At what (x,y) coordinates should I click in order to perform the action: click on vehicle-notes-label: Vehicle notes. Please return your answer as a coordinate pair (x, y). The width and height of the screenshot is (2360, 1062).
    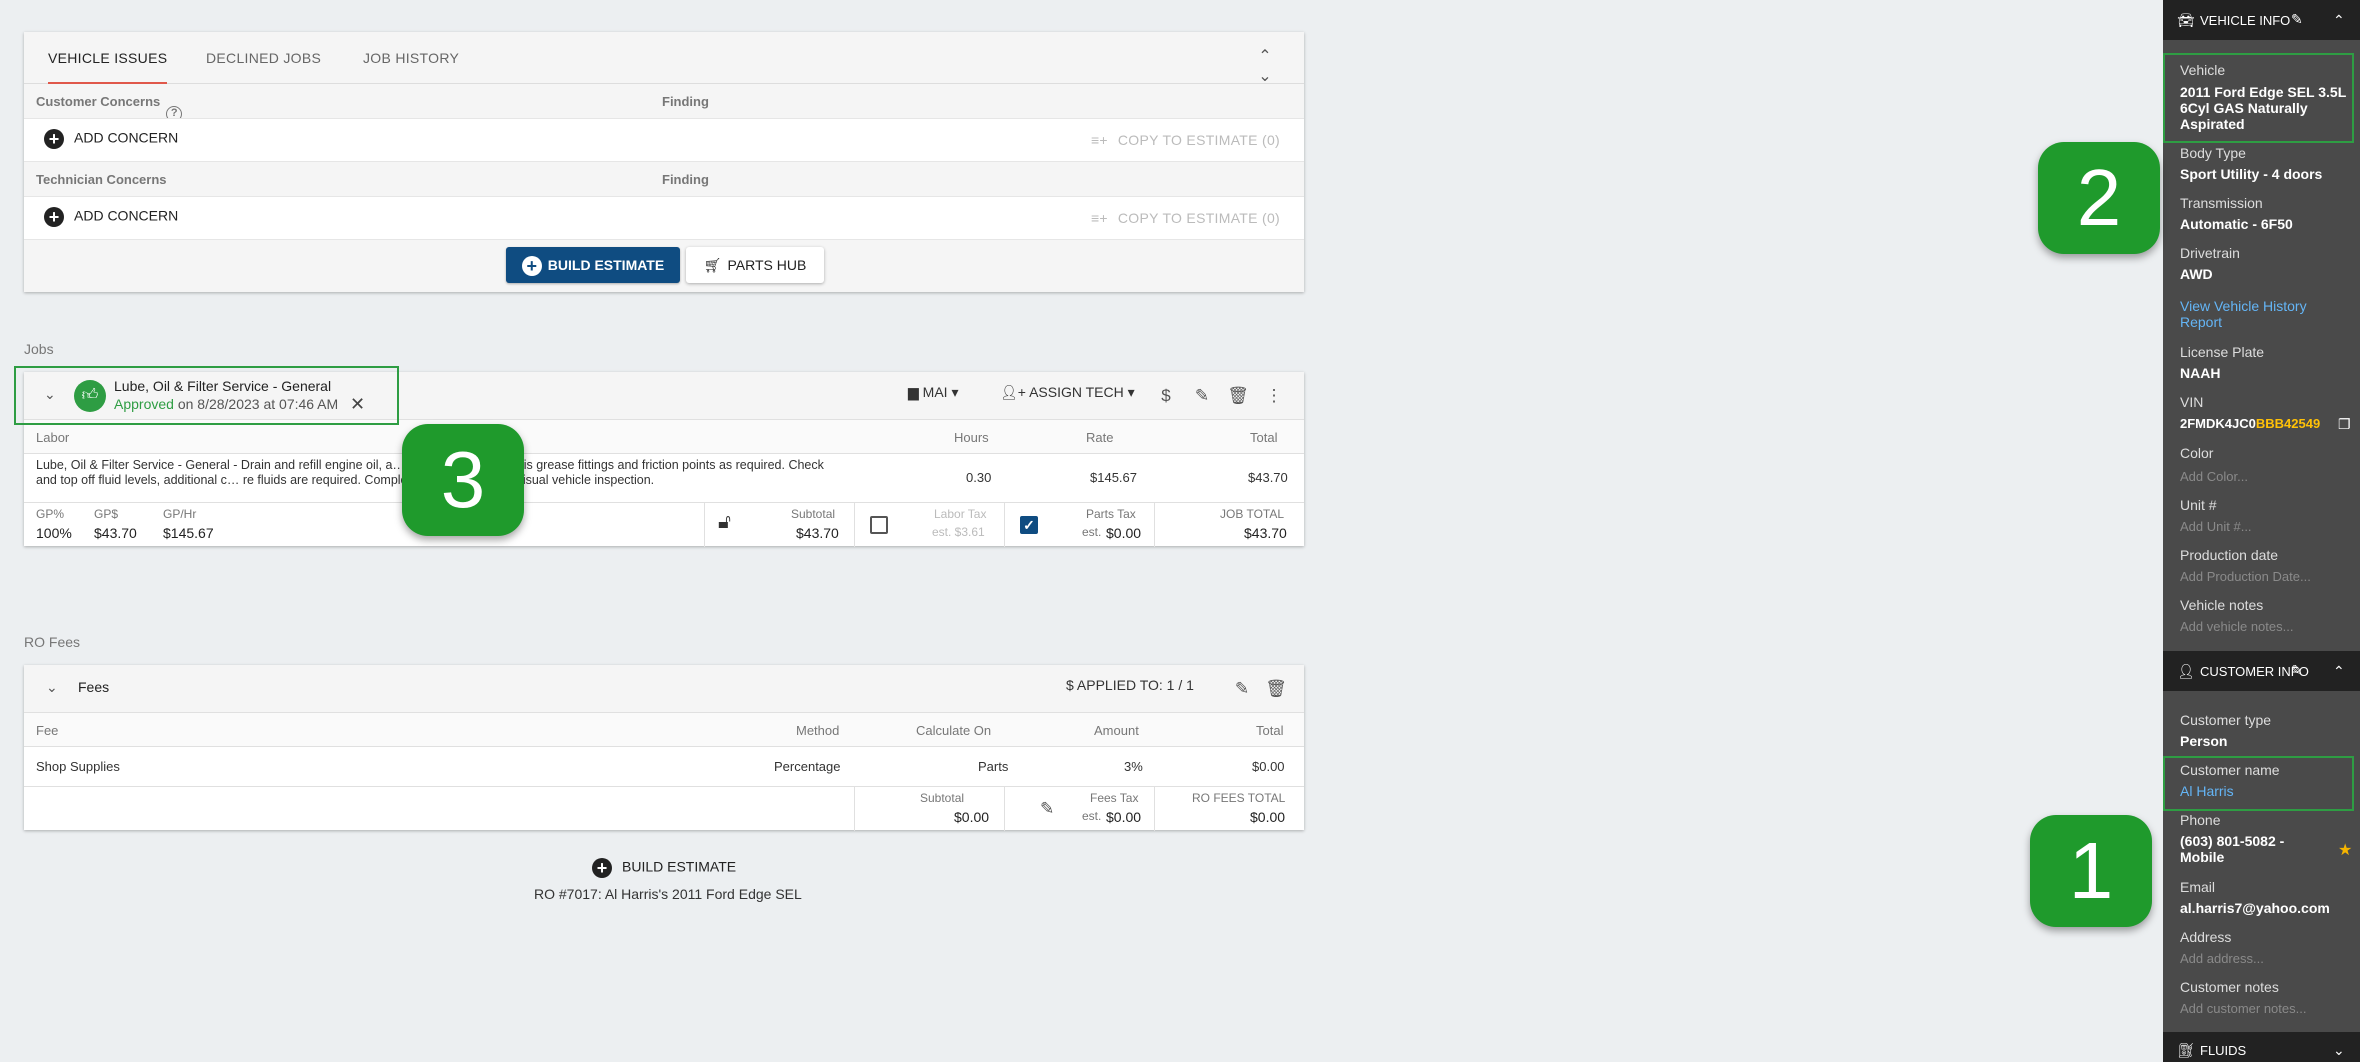
    Looking at the image, I should click on (2222, 605).